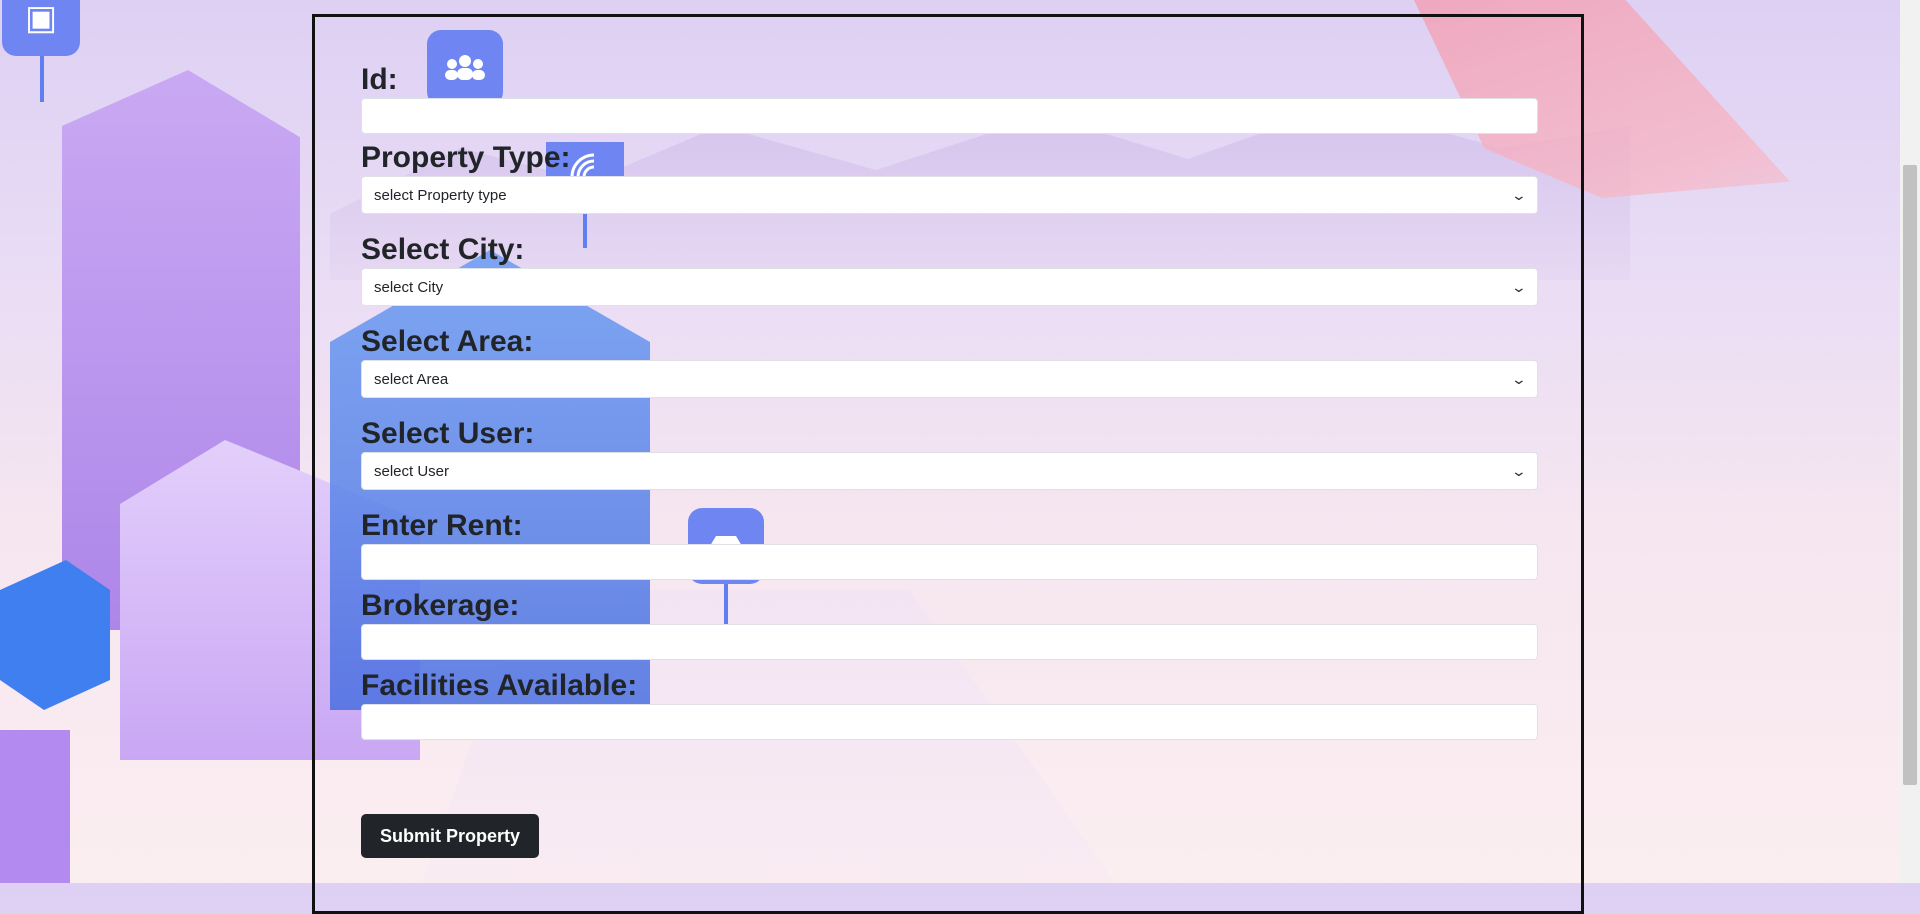  Describe the element at coordinates (409, 287) in the screenshot. I see `city-selected: select City` at that location.